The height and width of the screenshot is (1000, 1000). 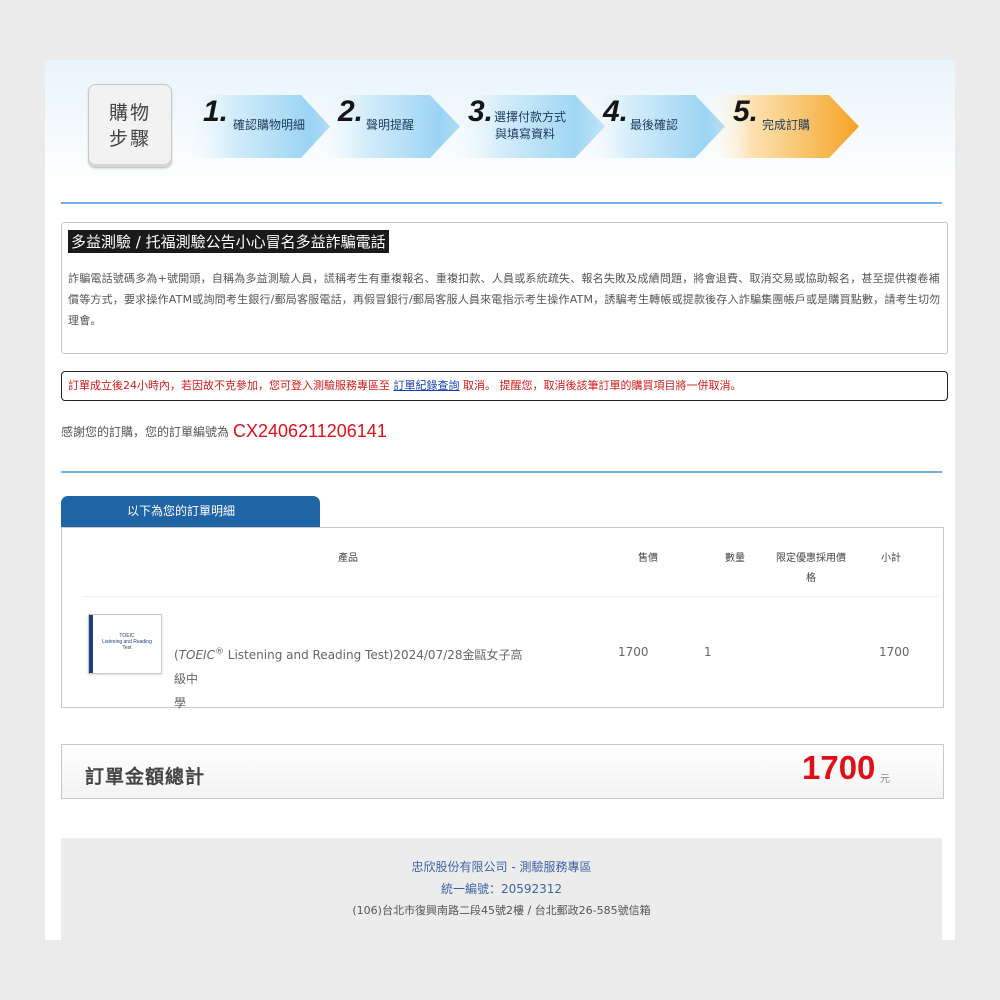 I want to click on shopping-steps-label: 購物 步驟, so click(x=130, y=126).